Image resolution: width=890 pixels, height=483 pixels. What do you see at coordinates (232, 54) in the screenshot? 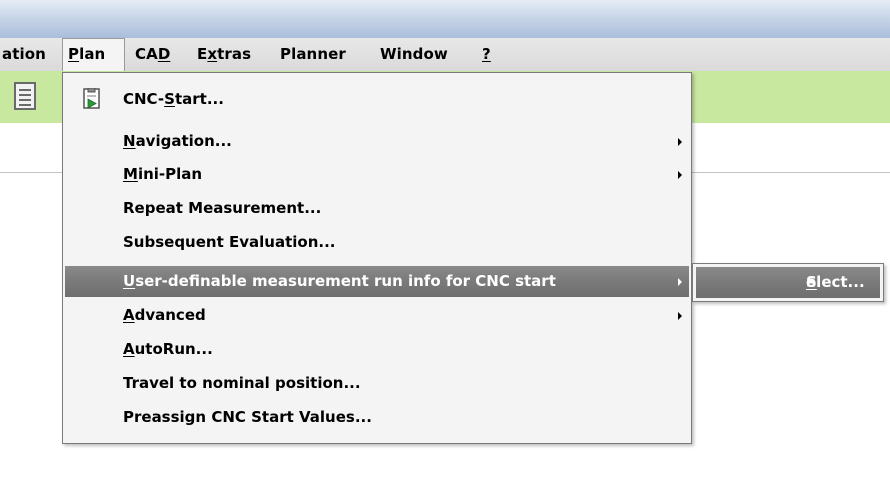
I see `menu-item-extras: Extras` at bounding box center [232, 54].